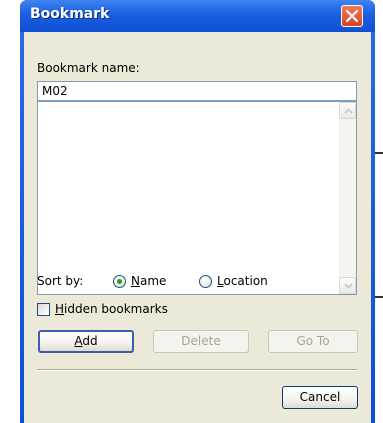 Image resolution: width=383 pixels, height=423 pixels. I want to click on sort-by-label: Sort by:, so click(60, 281).